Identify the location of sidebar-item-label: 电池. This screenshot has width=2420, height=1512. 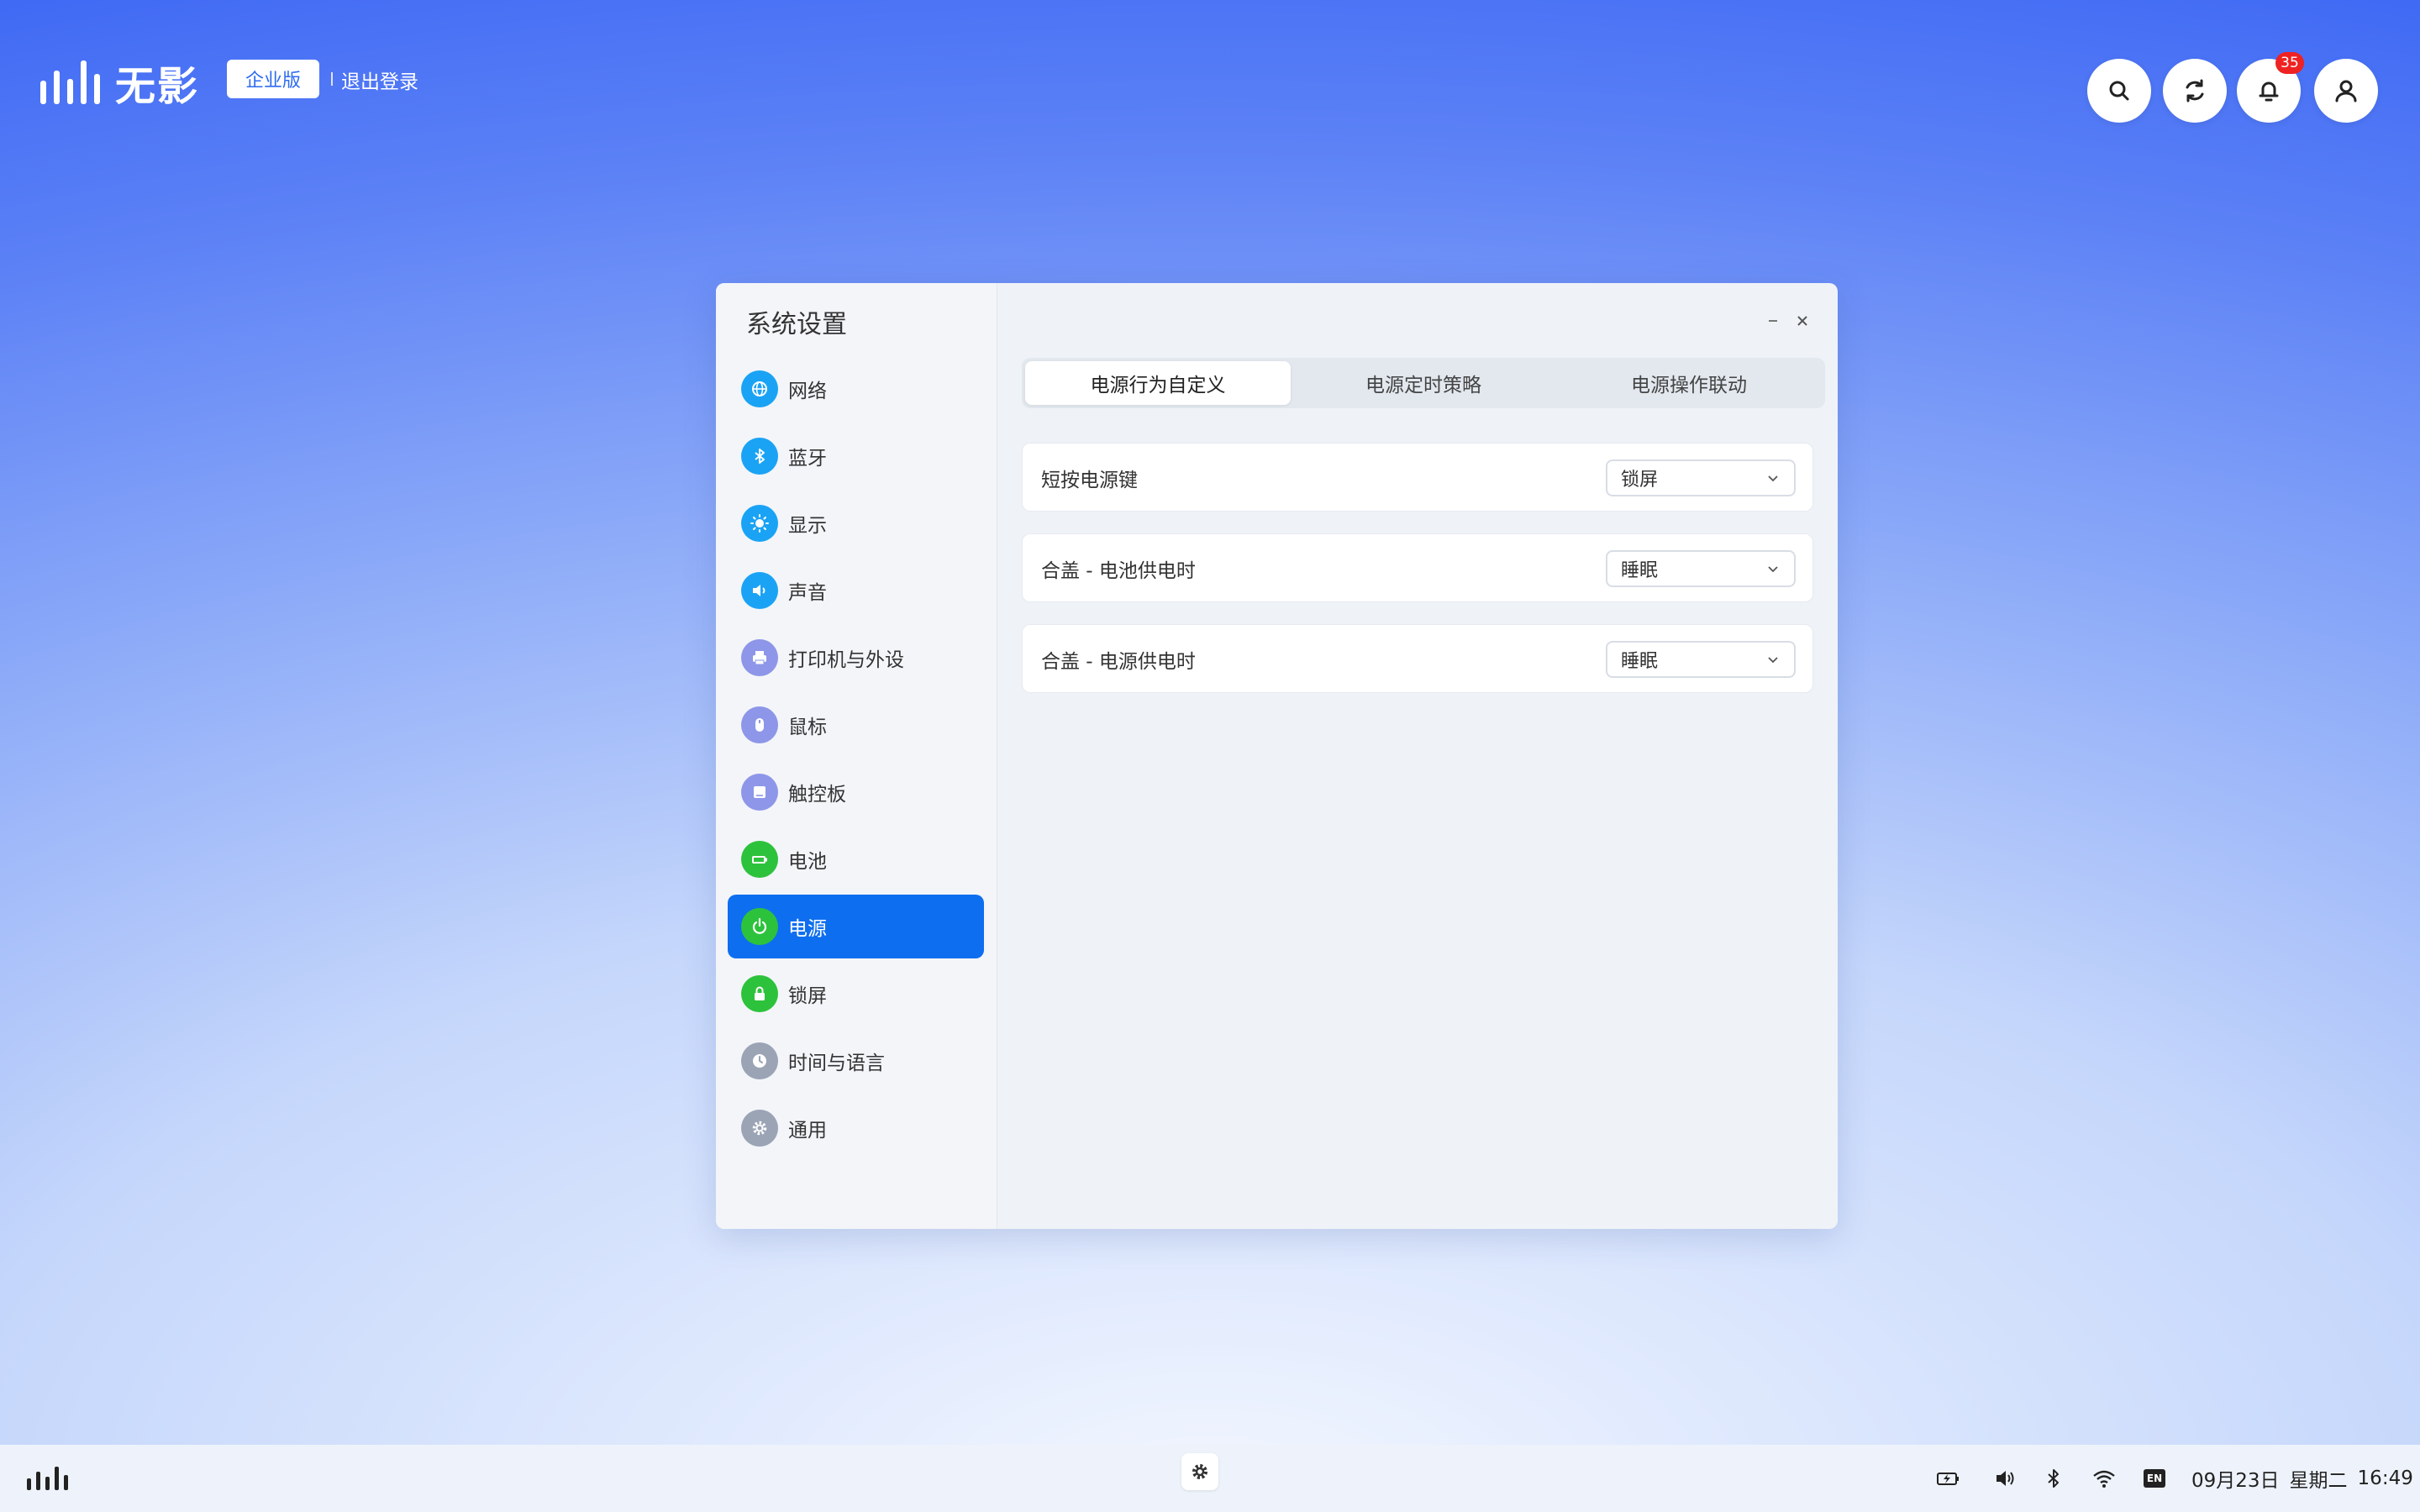
(808, 862).